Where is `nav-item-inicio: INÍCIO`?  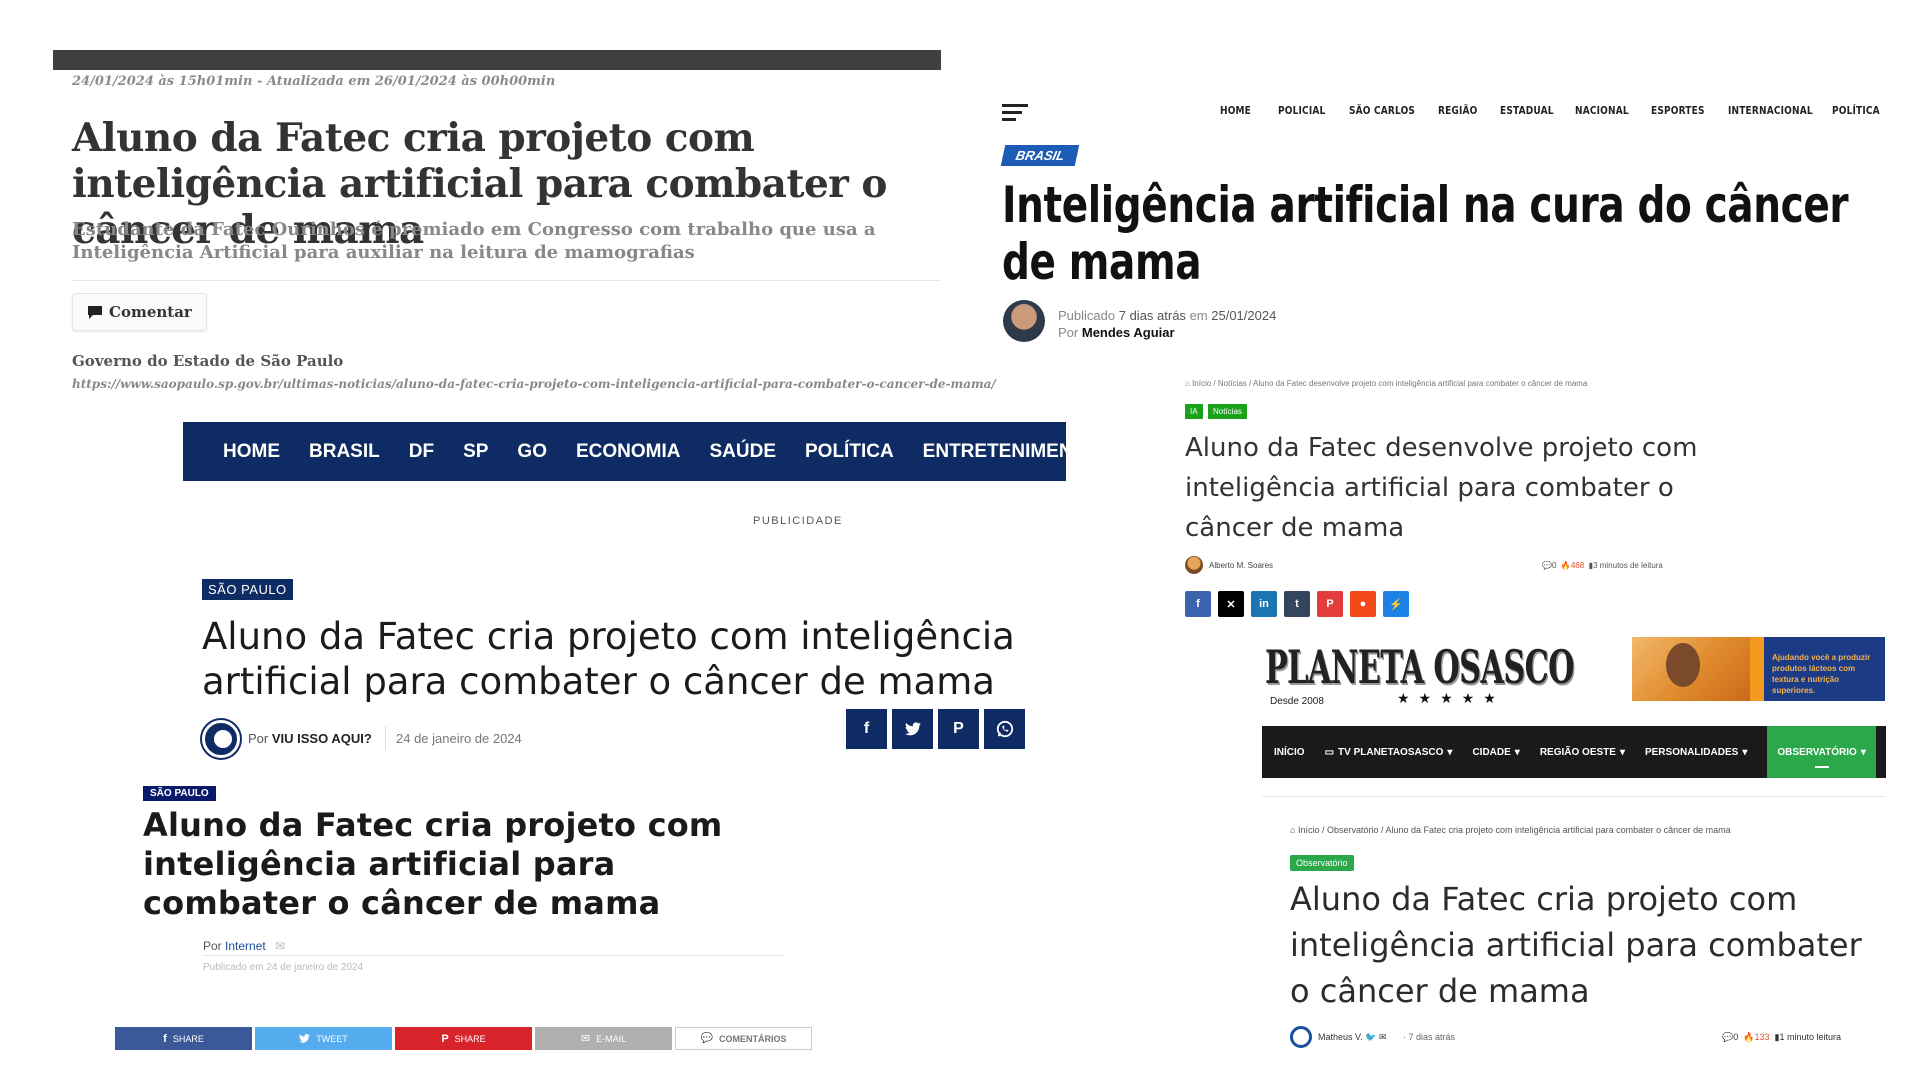 nav-item-inicio: INÍCIO is located at coordinates (1289, 752).